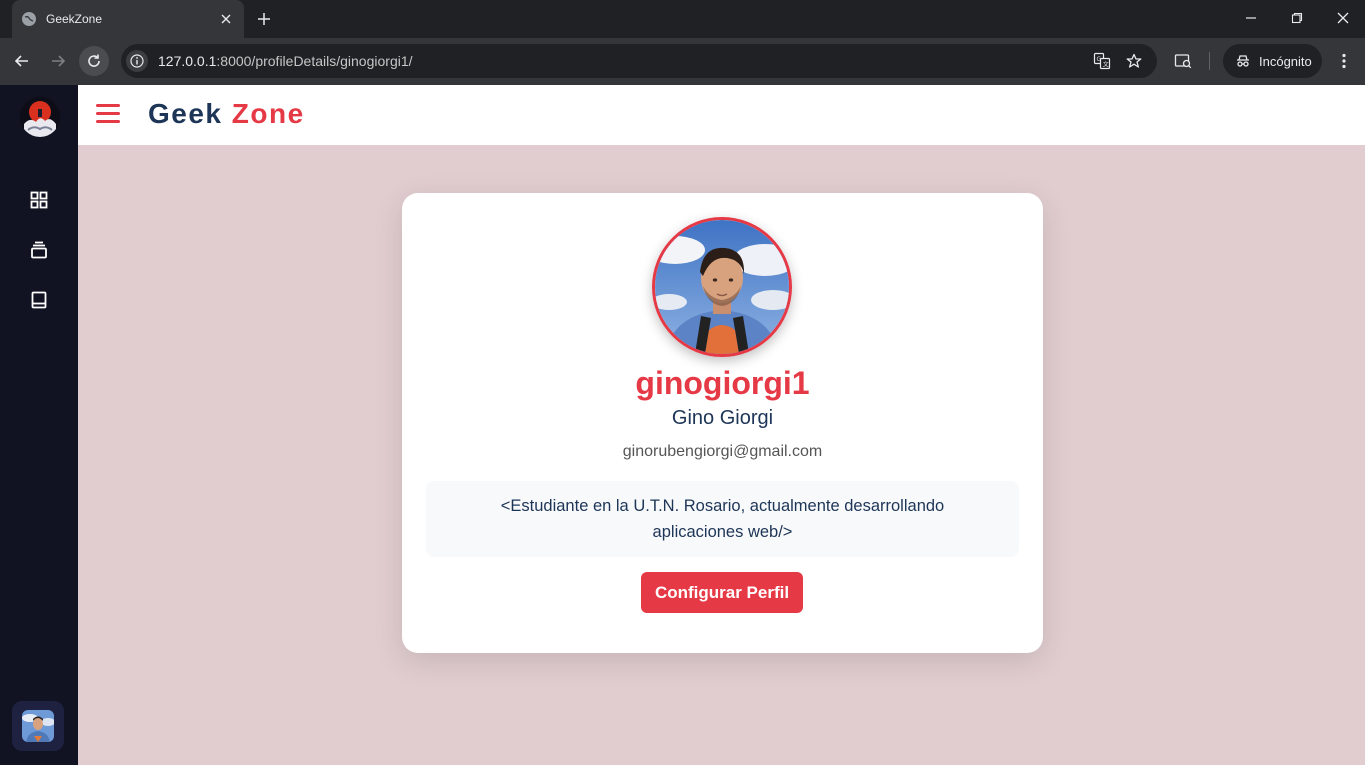 Image resolution: width=1365 pixels, height=765 pixels. Describe the element at coordinates (314, 61) in the screenshot. I see `url-path: :8000/profileDetails/ginogiorgi1/` at that location.